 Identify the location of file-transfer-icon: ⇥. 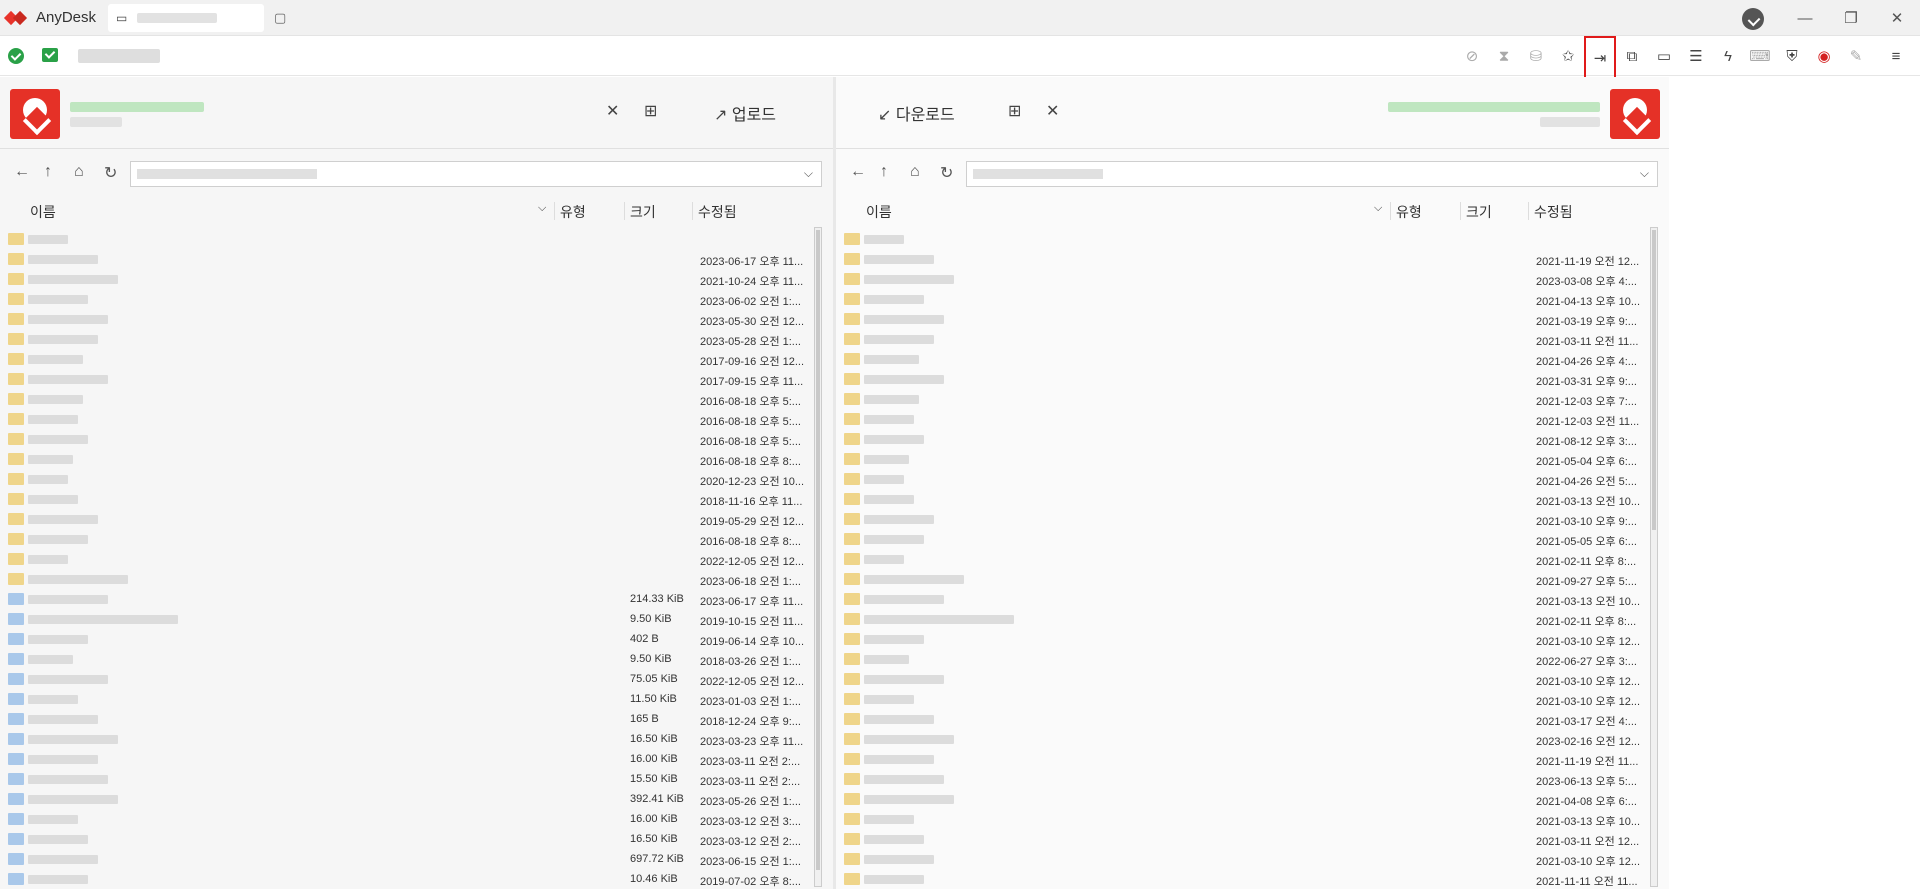
(1600, 58).